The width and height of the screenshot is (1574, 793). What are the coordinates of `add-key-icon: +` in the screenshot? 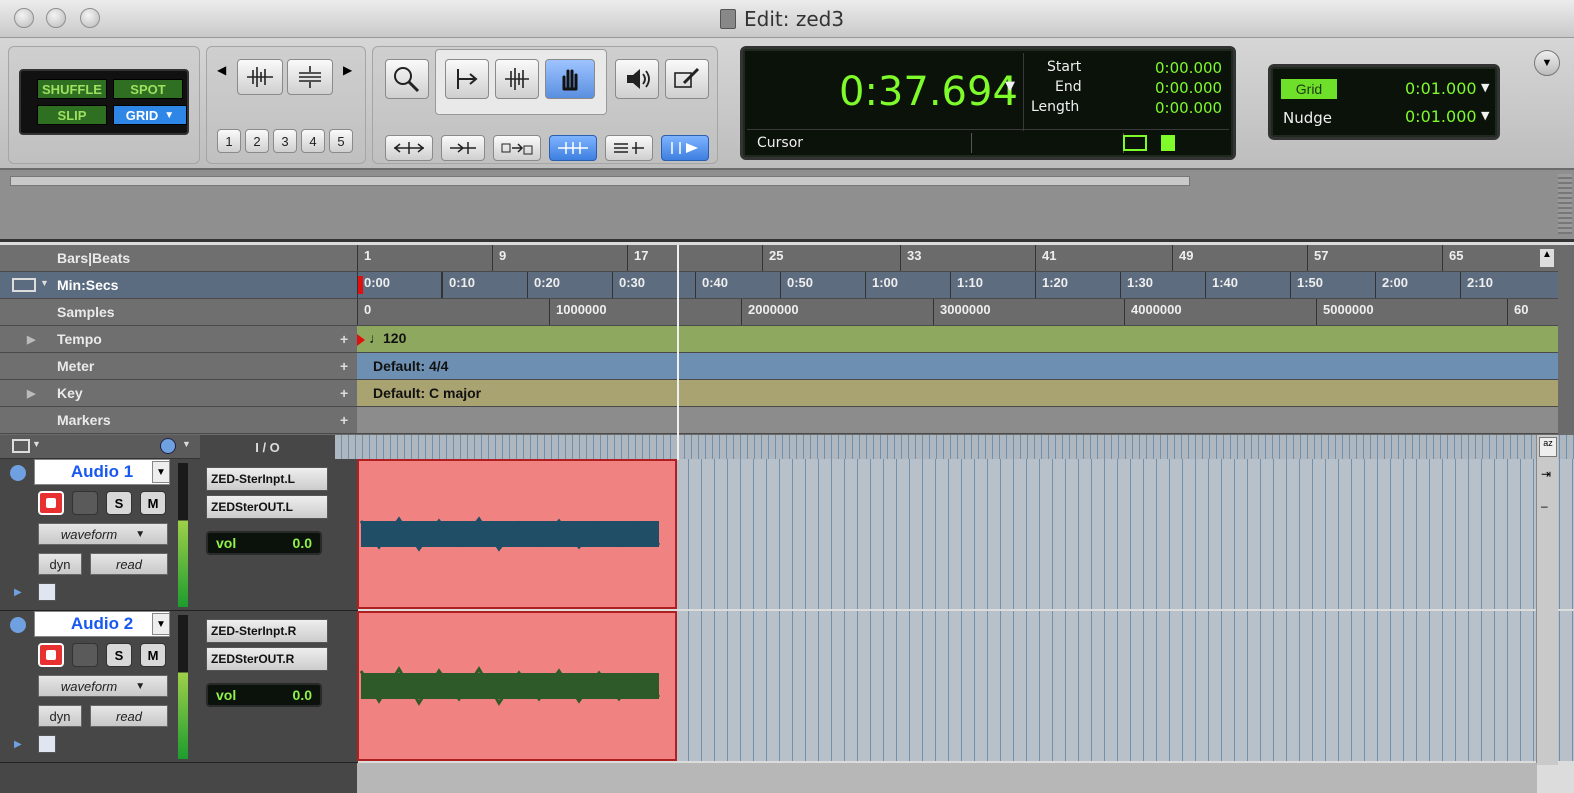 It's located at (344, 393).